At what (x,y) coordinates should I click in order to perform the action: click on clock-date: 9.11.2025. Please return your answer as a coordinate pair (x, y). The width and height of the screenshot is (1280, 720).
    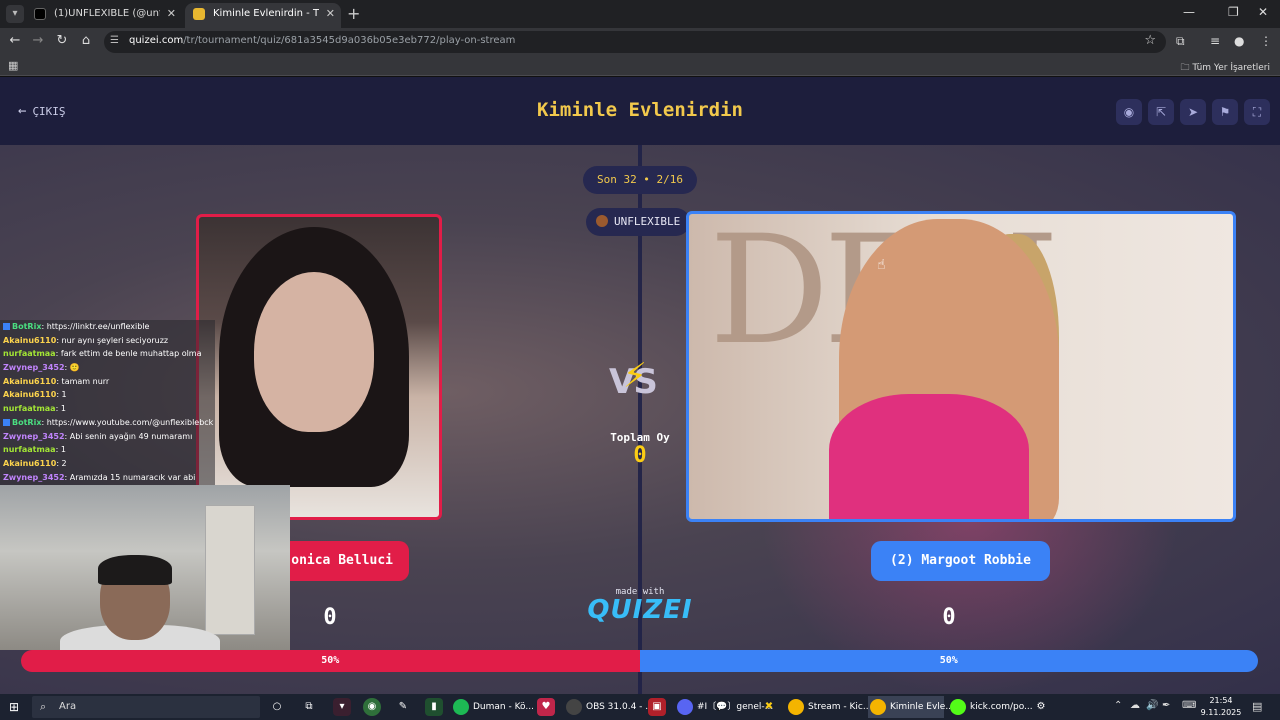
    Looking at the image, I should click on (1221, 712).